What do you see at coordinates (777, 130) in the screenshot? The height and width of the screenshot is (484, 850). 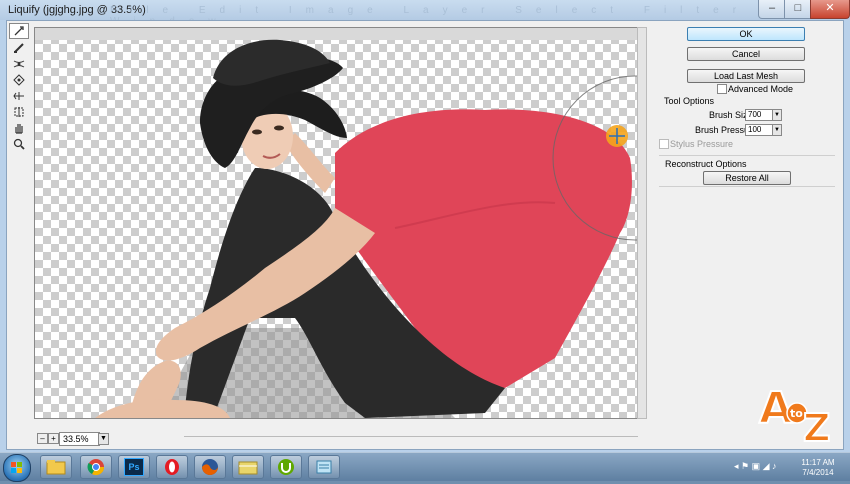 I see `brush-pressure-arrow-icon: ▼` at bounding box center [777, 130].